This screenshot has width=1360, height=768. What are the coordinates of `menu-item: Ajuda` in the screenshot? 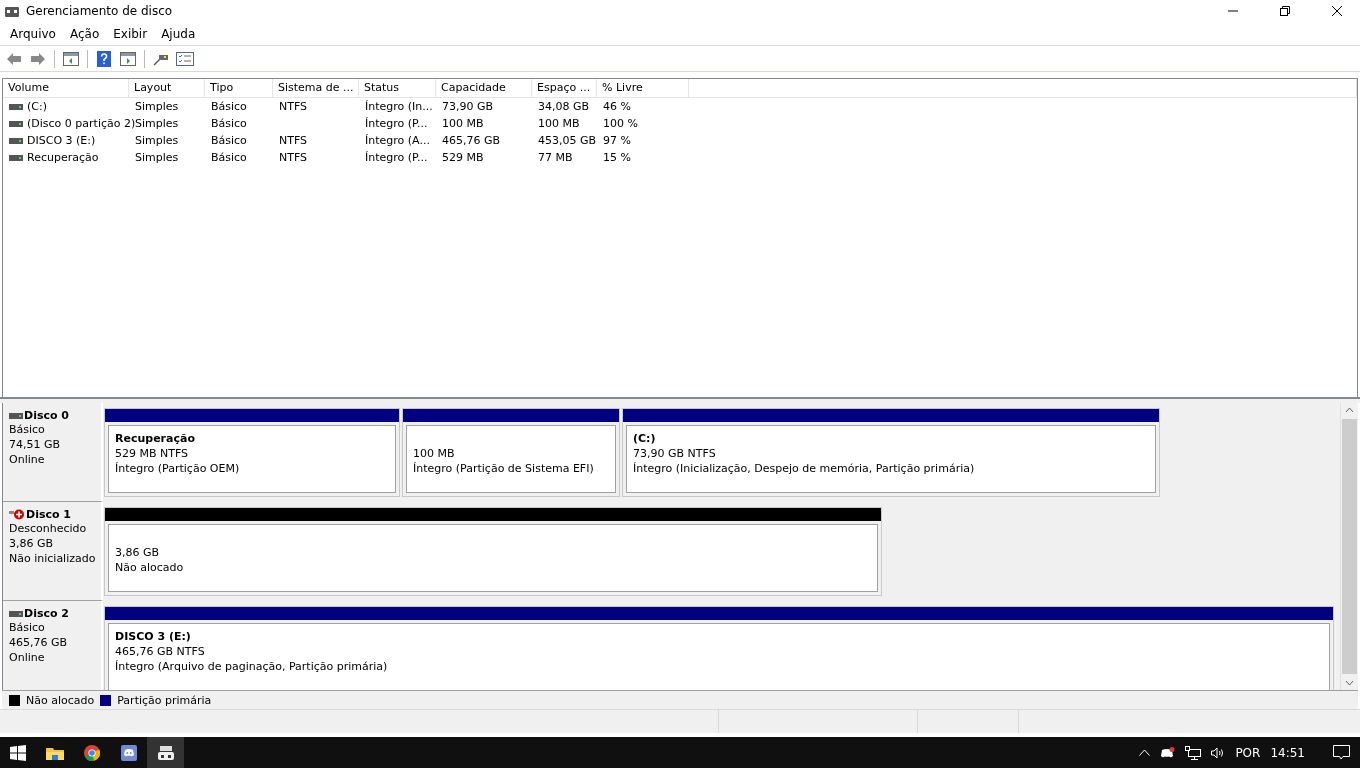 It's located at (178, 33).